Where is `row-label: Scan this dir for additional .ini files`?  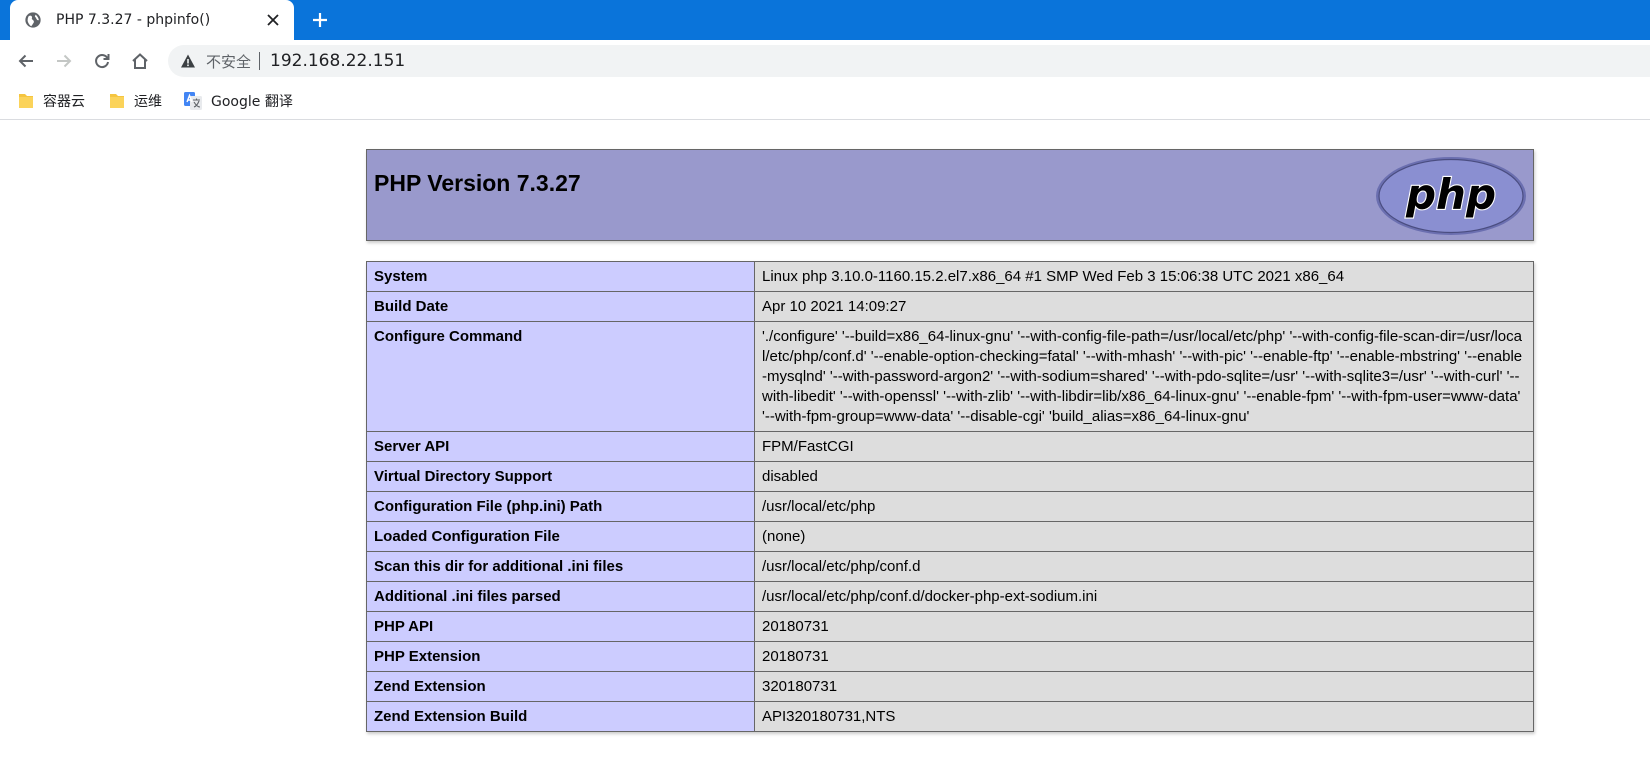 row-label: Scan this dir for additional .ini files is located at coordinates (560, 566).